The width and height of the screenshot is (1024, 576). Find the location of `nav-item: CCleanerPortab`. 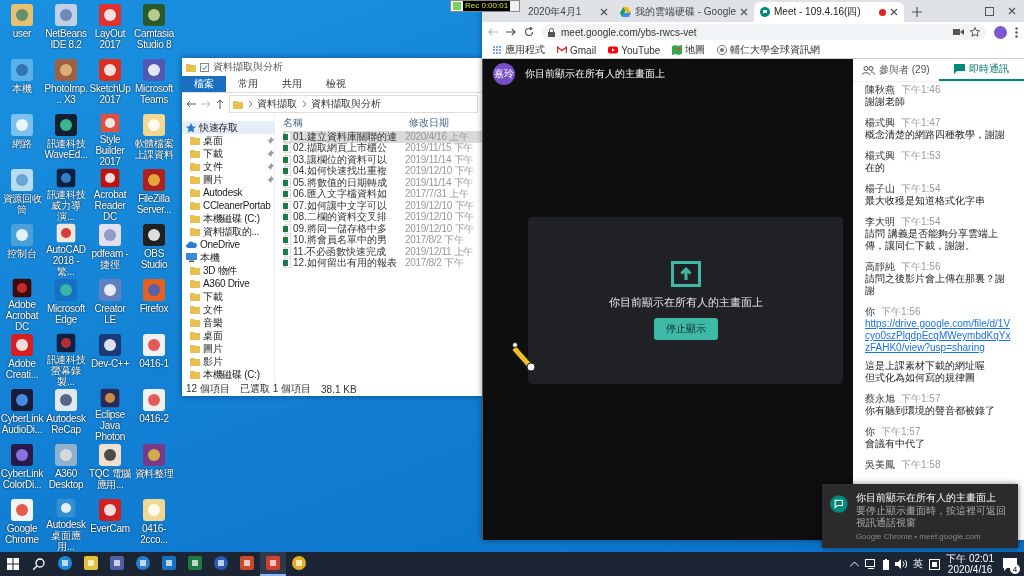

nav-item: CCleanerPortab is located at coordinates (228, 205).